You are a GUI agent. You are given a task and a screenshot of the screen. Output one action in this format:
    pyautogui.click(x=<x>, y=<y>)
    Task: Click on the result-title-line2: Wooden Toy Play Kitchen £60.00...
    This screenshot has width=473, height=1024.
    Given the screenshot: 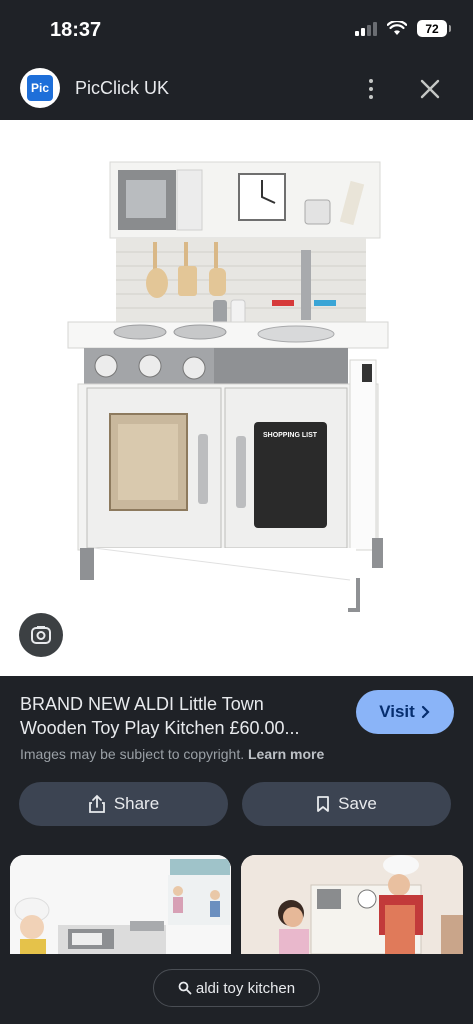 What is the action you would take?
    pyautogui.click(x=160, y=728)
    